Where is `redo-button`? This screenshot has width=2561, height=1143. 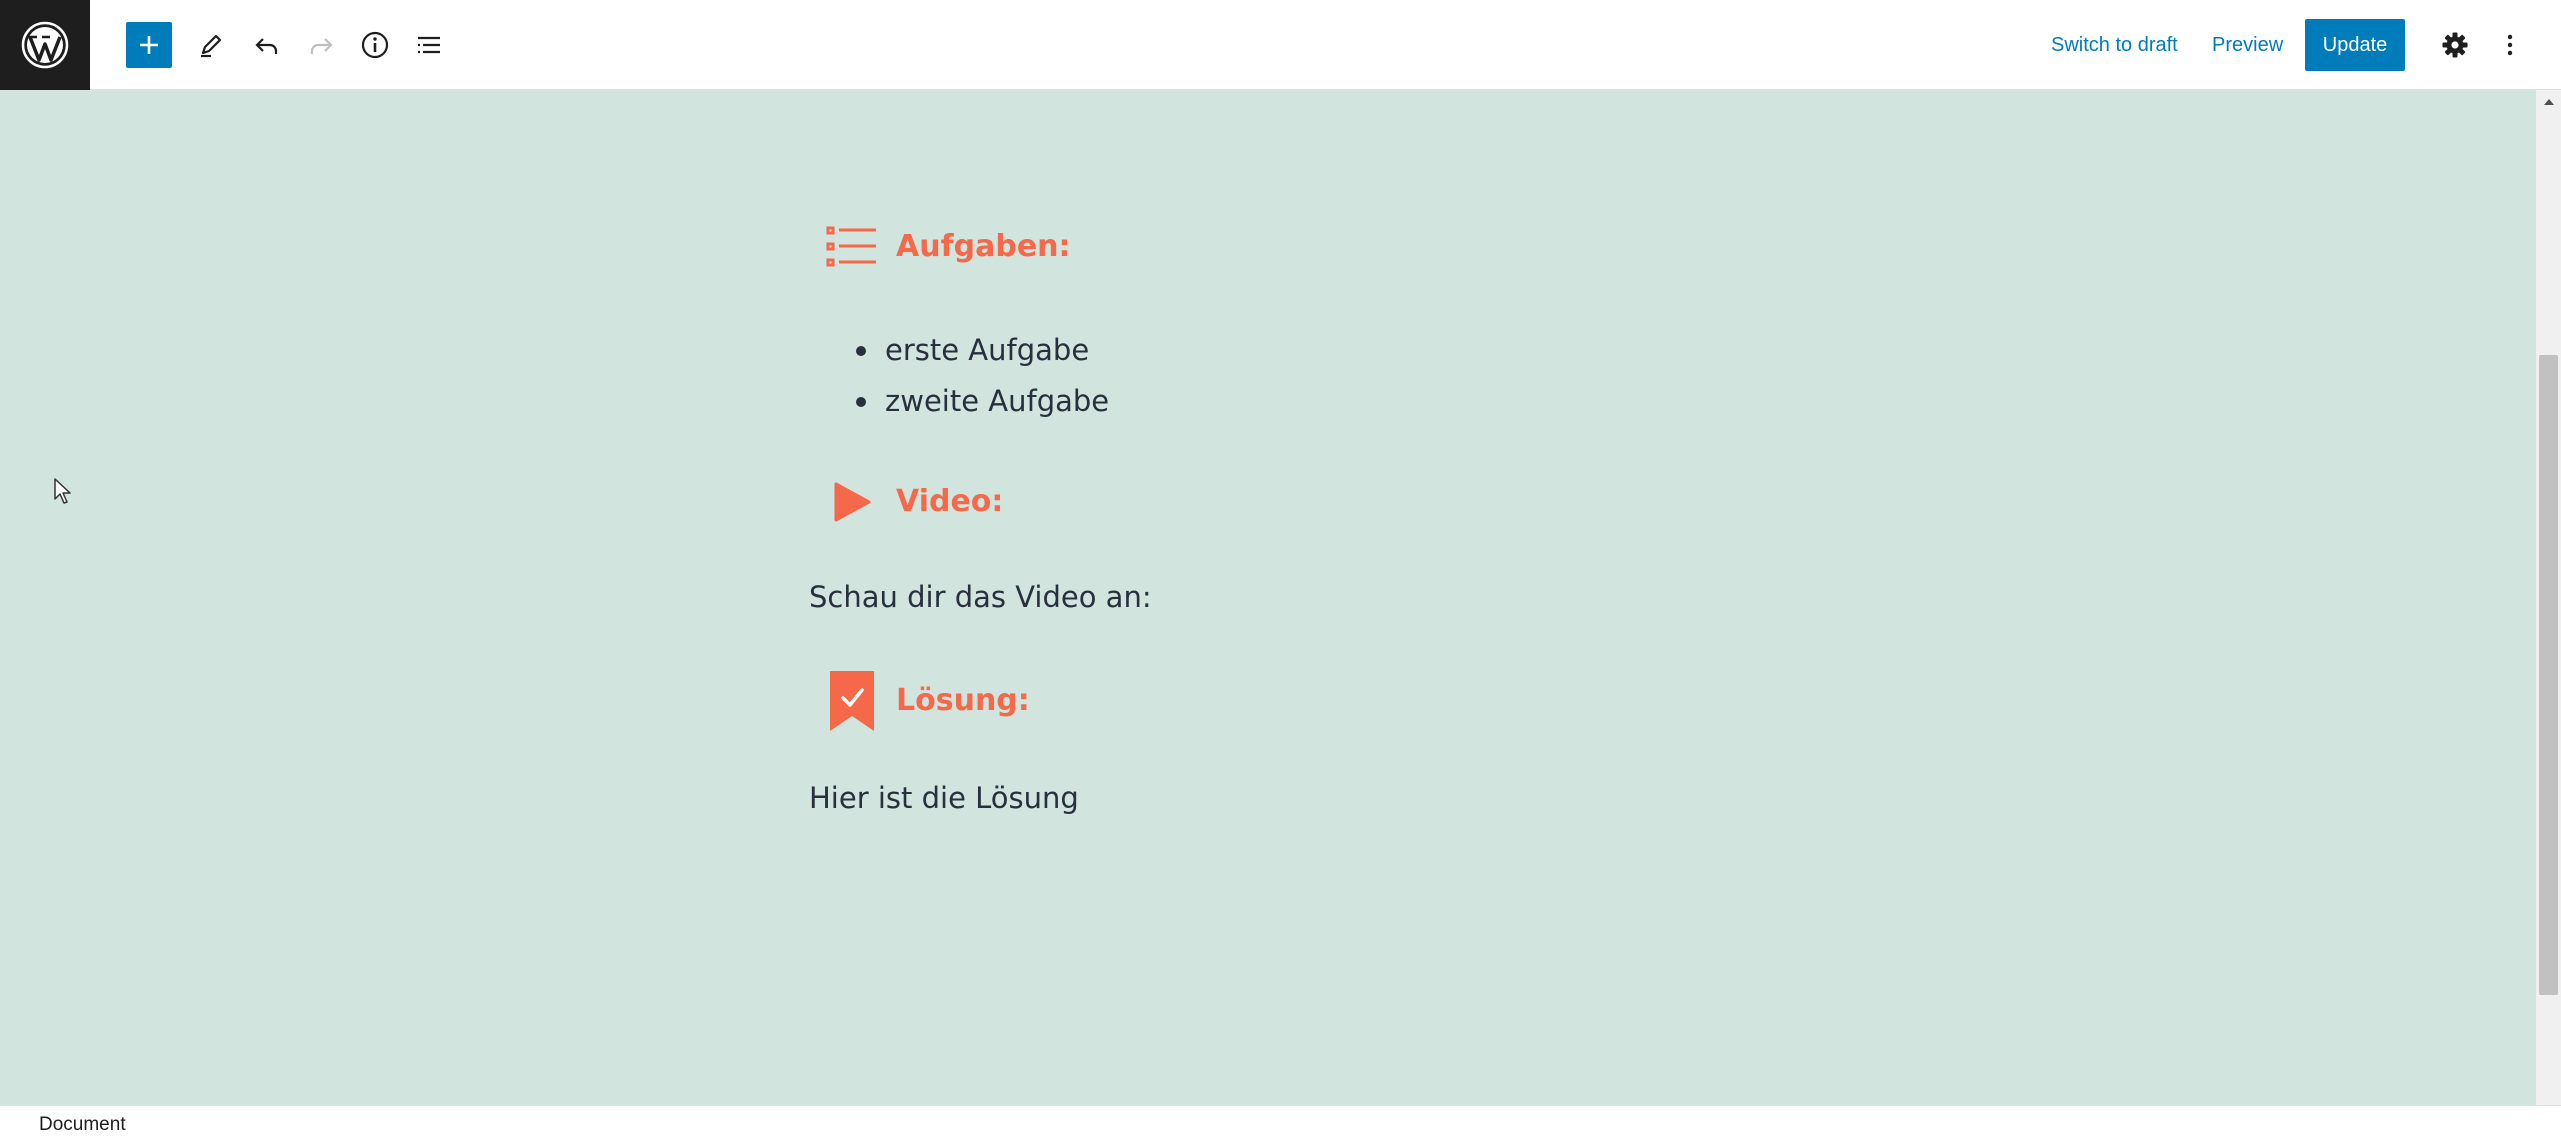
redo-button is located at coordinates (321, 45).